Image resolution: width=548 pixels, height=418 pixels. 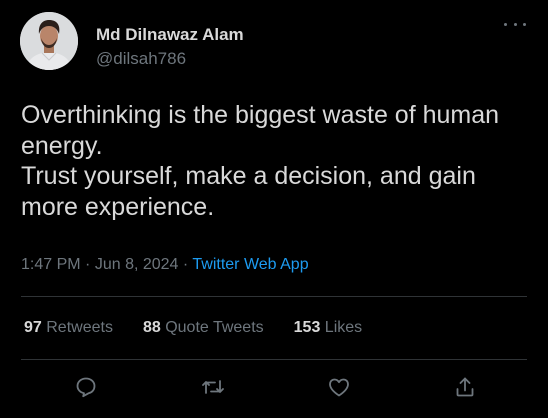 I want to click on retweets-label: Retweets, so click(x=79, y=327).